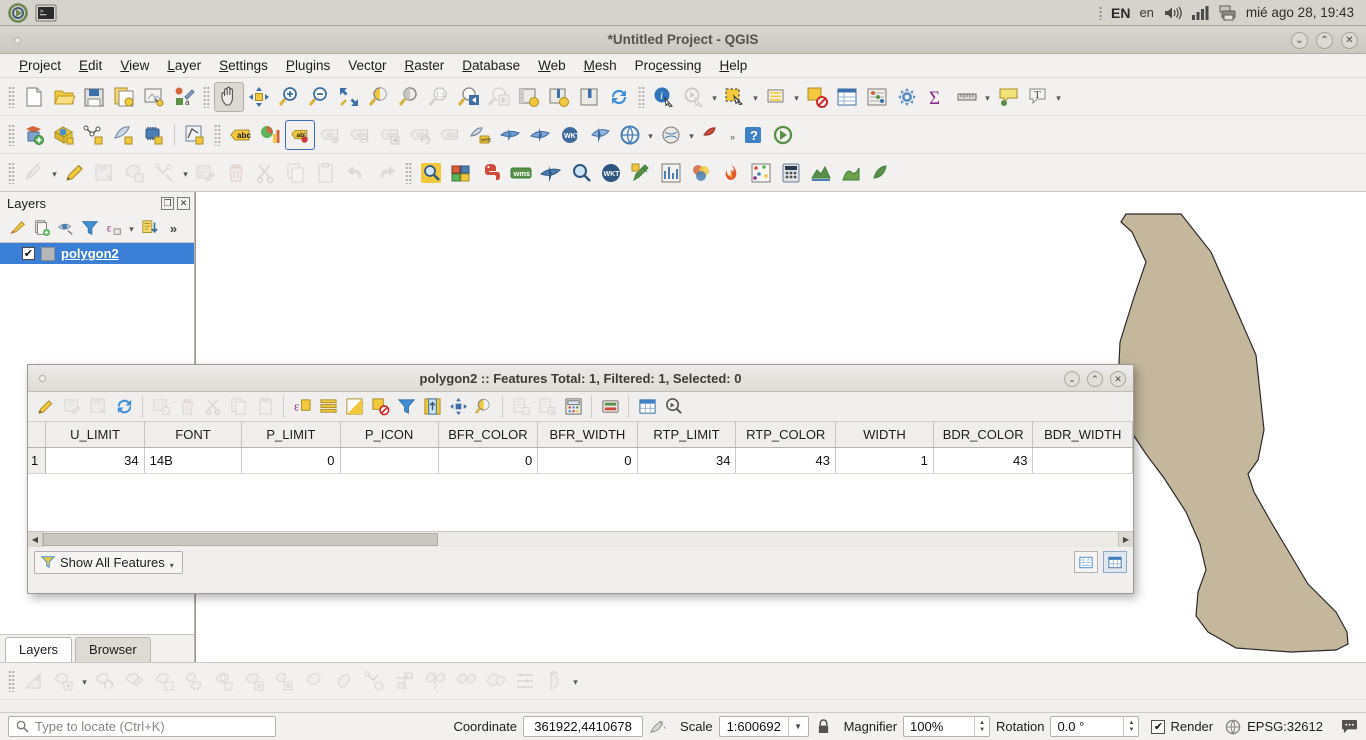 The image size is (1366, 740). Describe the element at coordinates (469, 97) in the screenshot. I see `zoom-last-button` at that location.